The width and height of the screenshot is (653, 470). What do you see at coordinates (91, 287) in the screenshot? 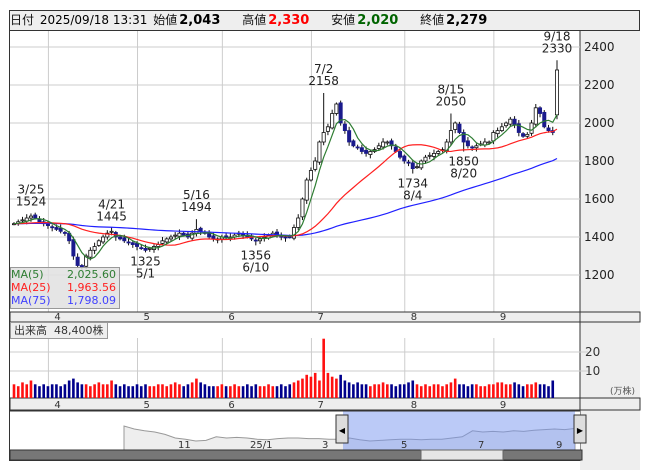
I see `ma25-value: 1,963.56` at bounding box center [91, 287].